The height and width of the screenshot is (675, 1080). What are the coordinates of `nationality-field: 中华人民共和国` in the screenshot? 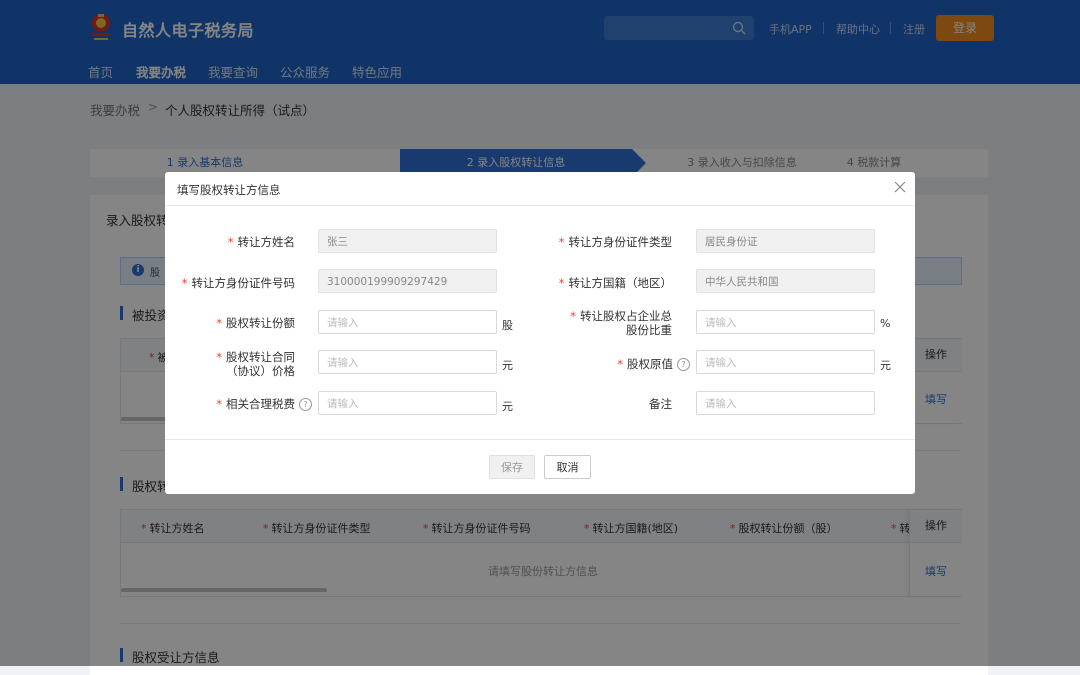 It's located at (785, 281).